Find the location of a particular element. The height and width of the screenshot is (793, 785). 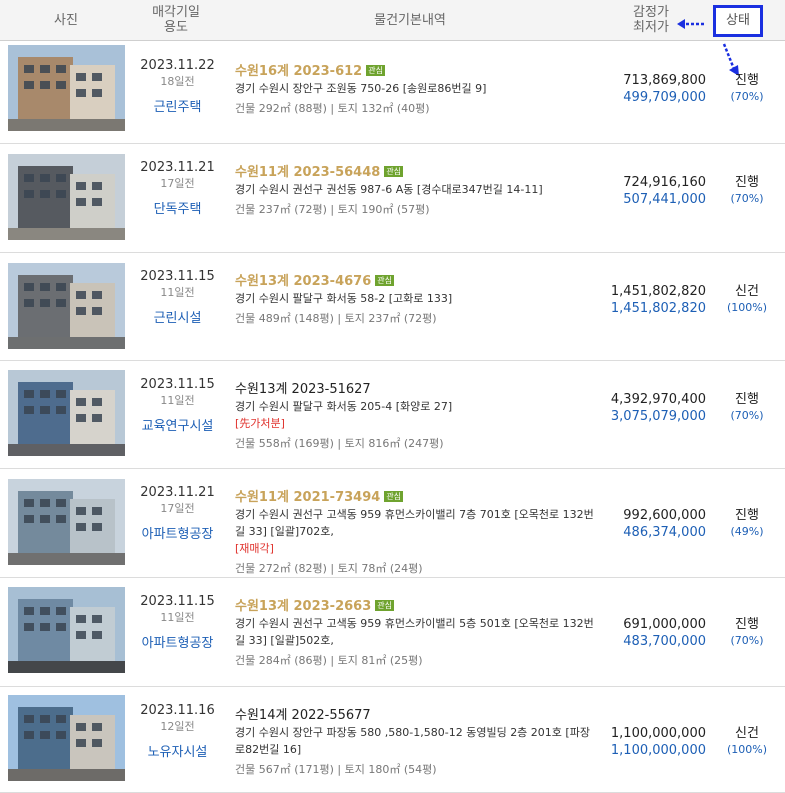

date-cell: 2023.11.15 11일전 교육연구시설 is located at coordinates (177, 406).